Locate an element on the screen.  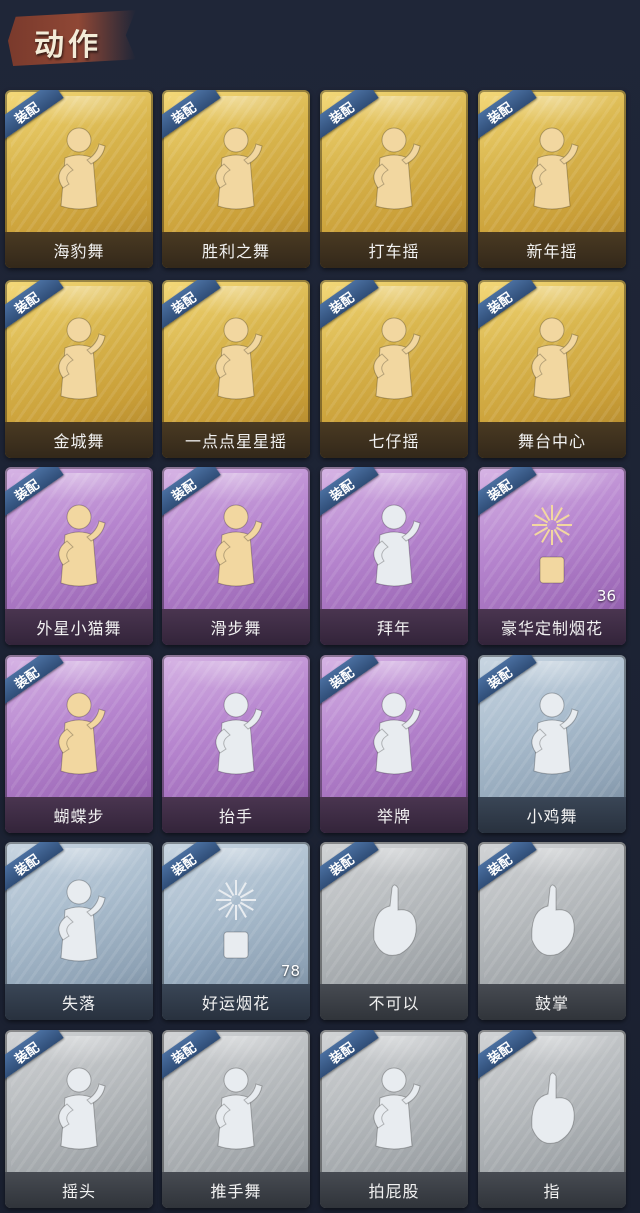
emote-card: 装配 蝴蝶步 is located at coordinates (79, 744).